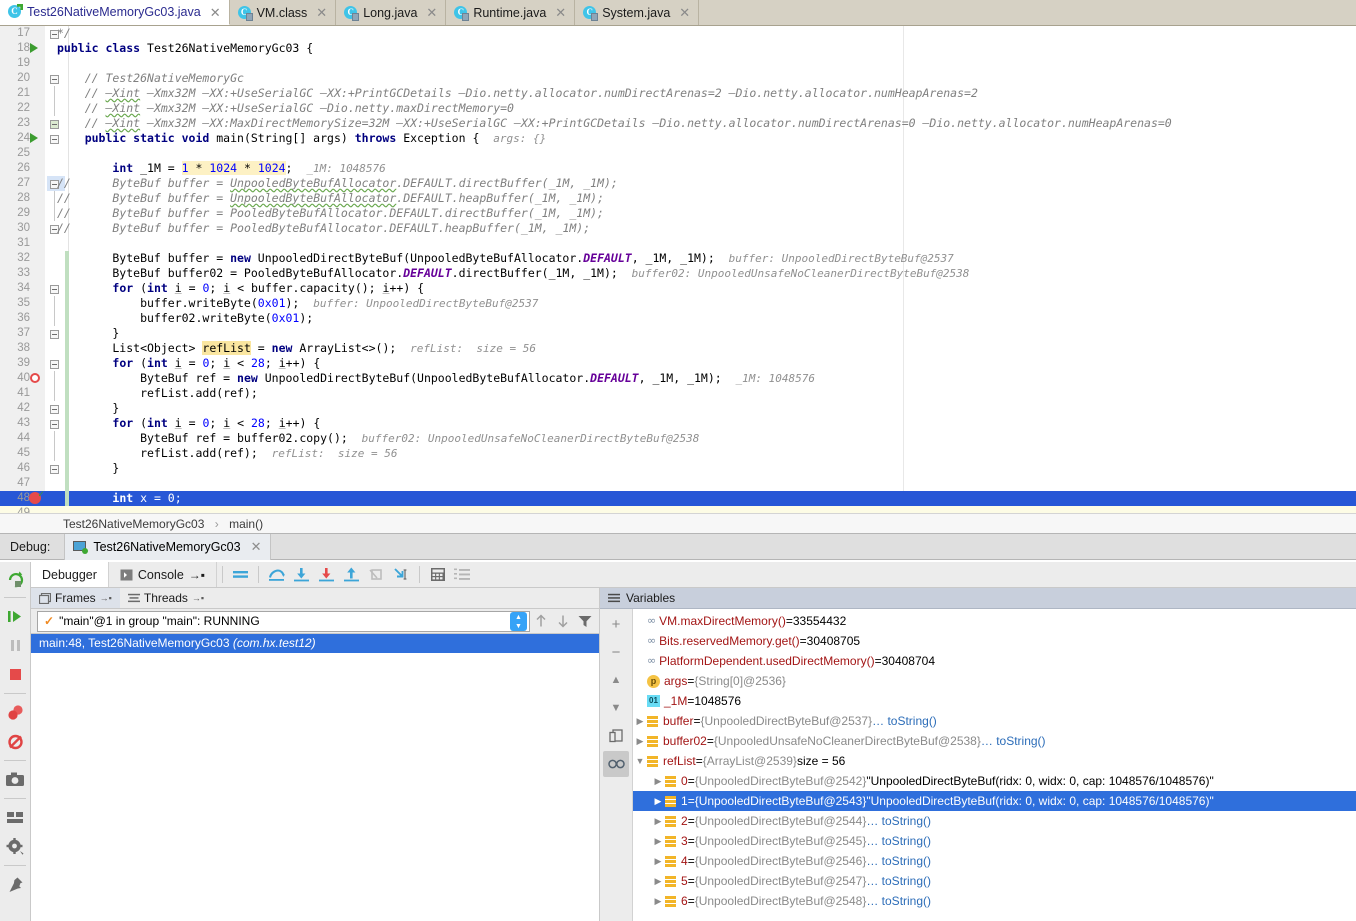 The width and height of the screenshot is (1356, 921). I want to click on code-line: 25, so click(678, 153).